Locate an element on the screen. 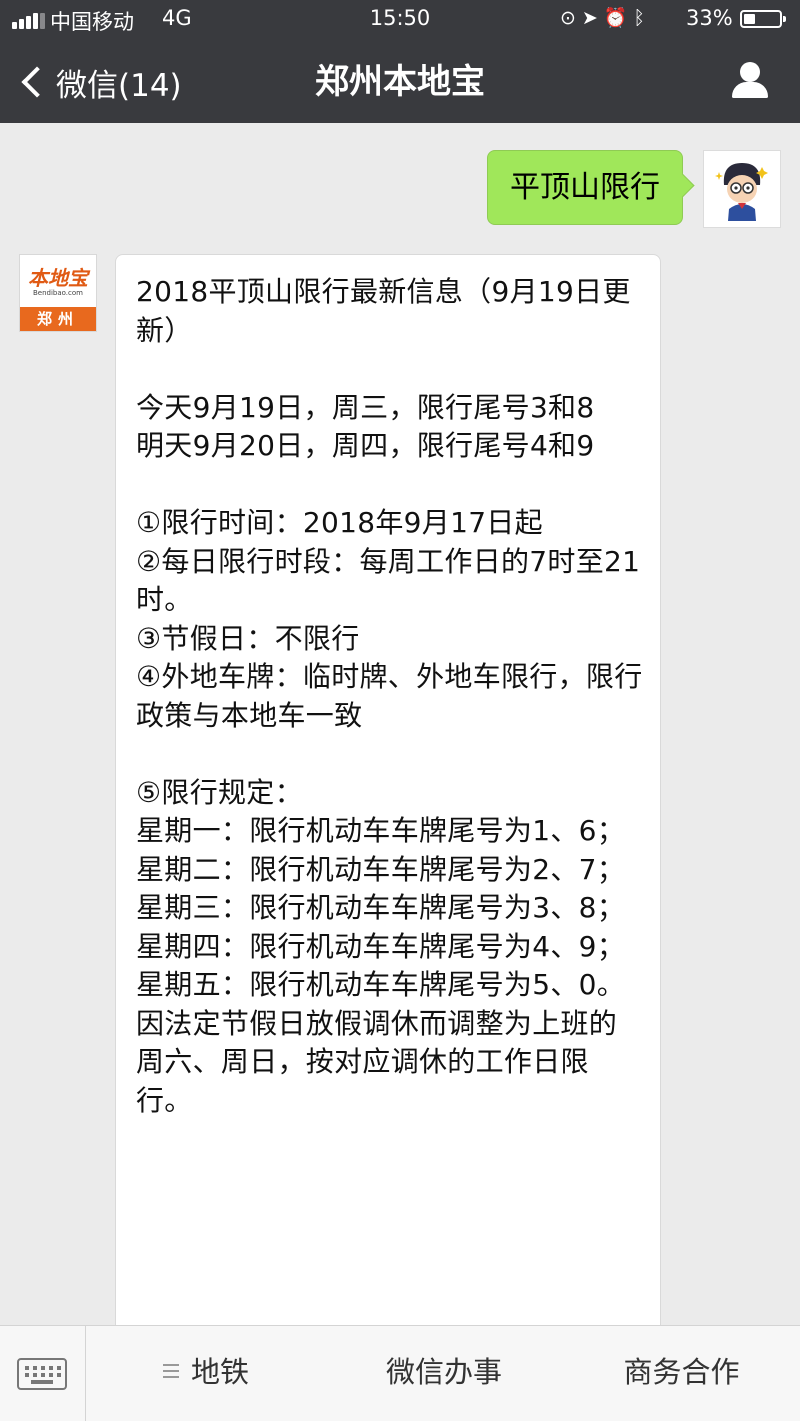 The width and height of the screenshot is (800, 1421). logo-city: 郑州 is located at coordinates (58, 319).